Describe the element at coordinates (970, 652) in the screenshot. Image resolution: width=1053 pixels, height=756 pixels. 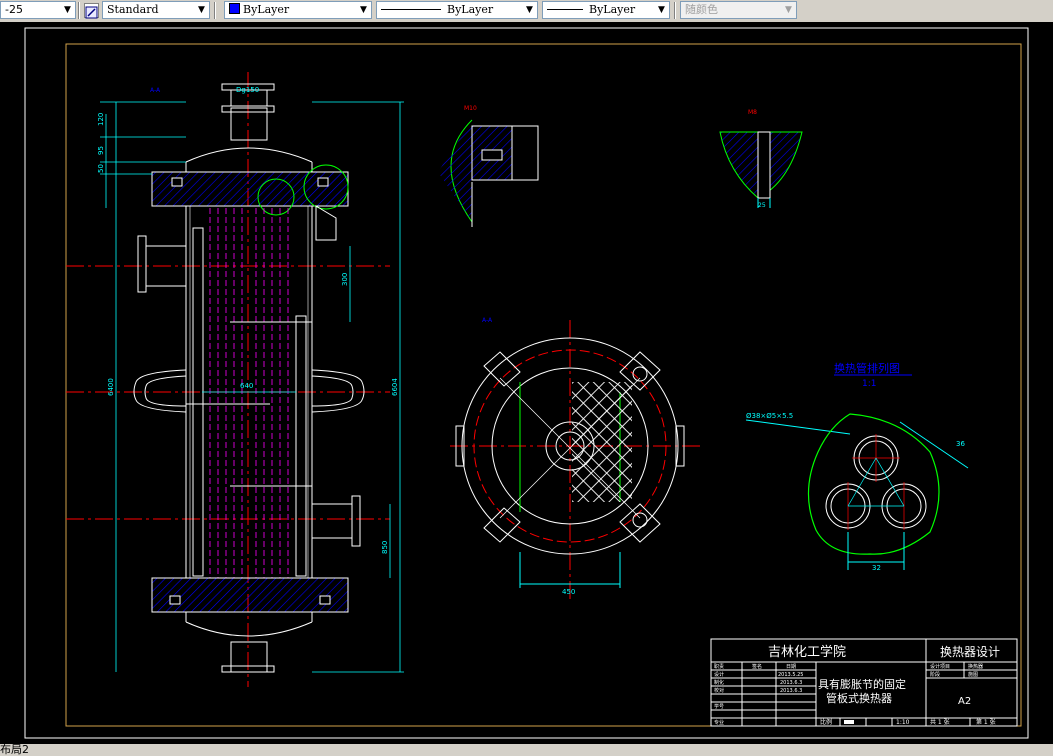
I see `project-name: 换热器设计` at that location.